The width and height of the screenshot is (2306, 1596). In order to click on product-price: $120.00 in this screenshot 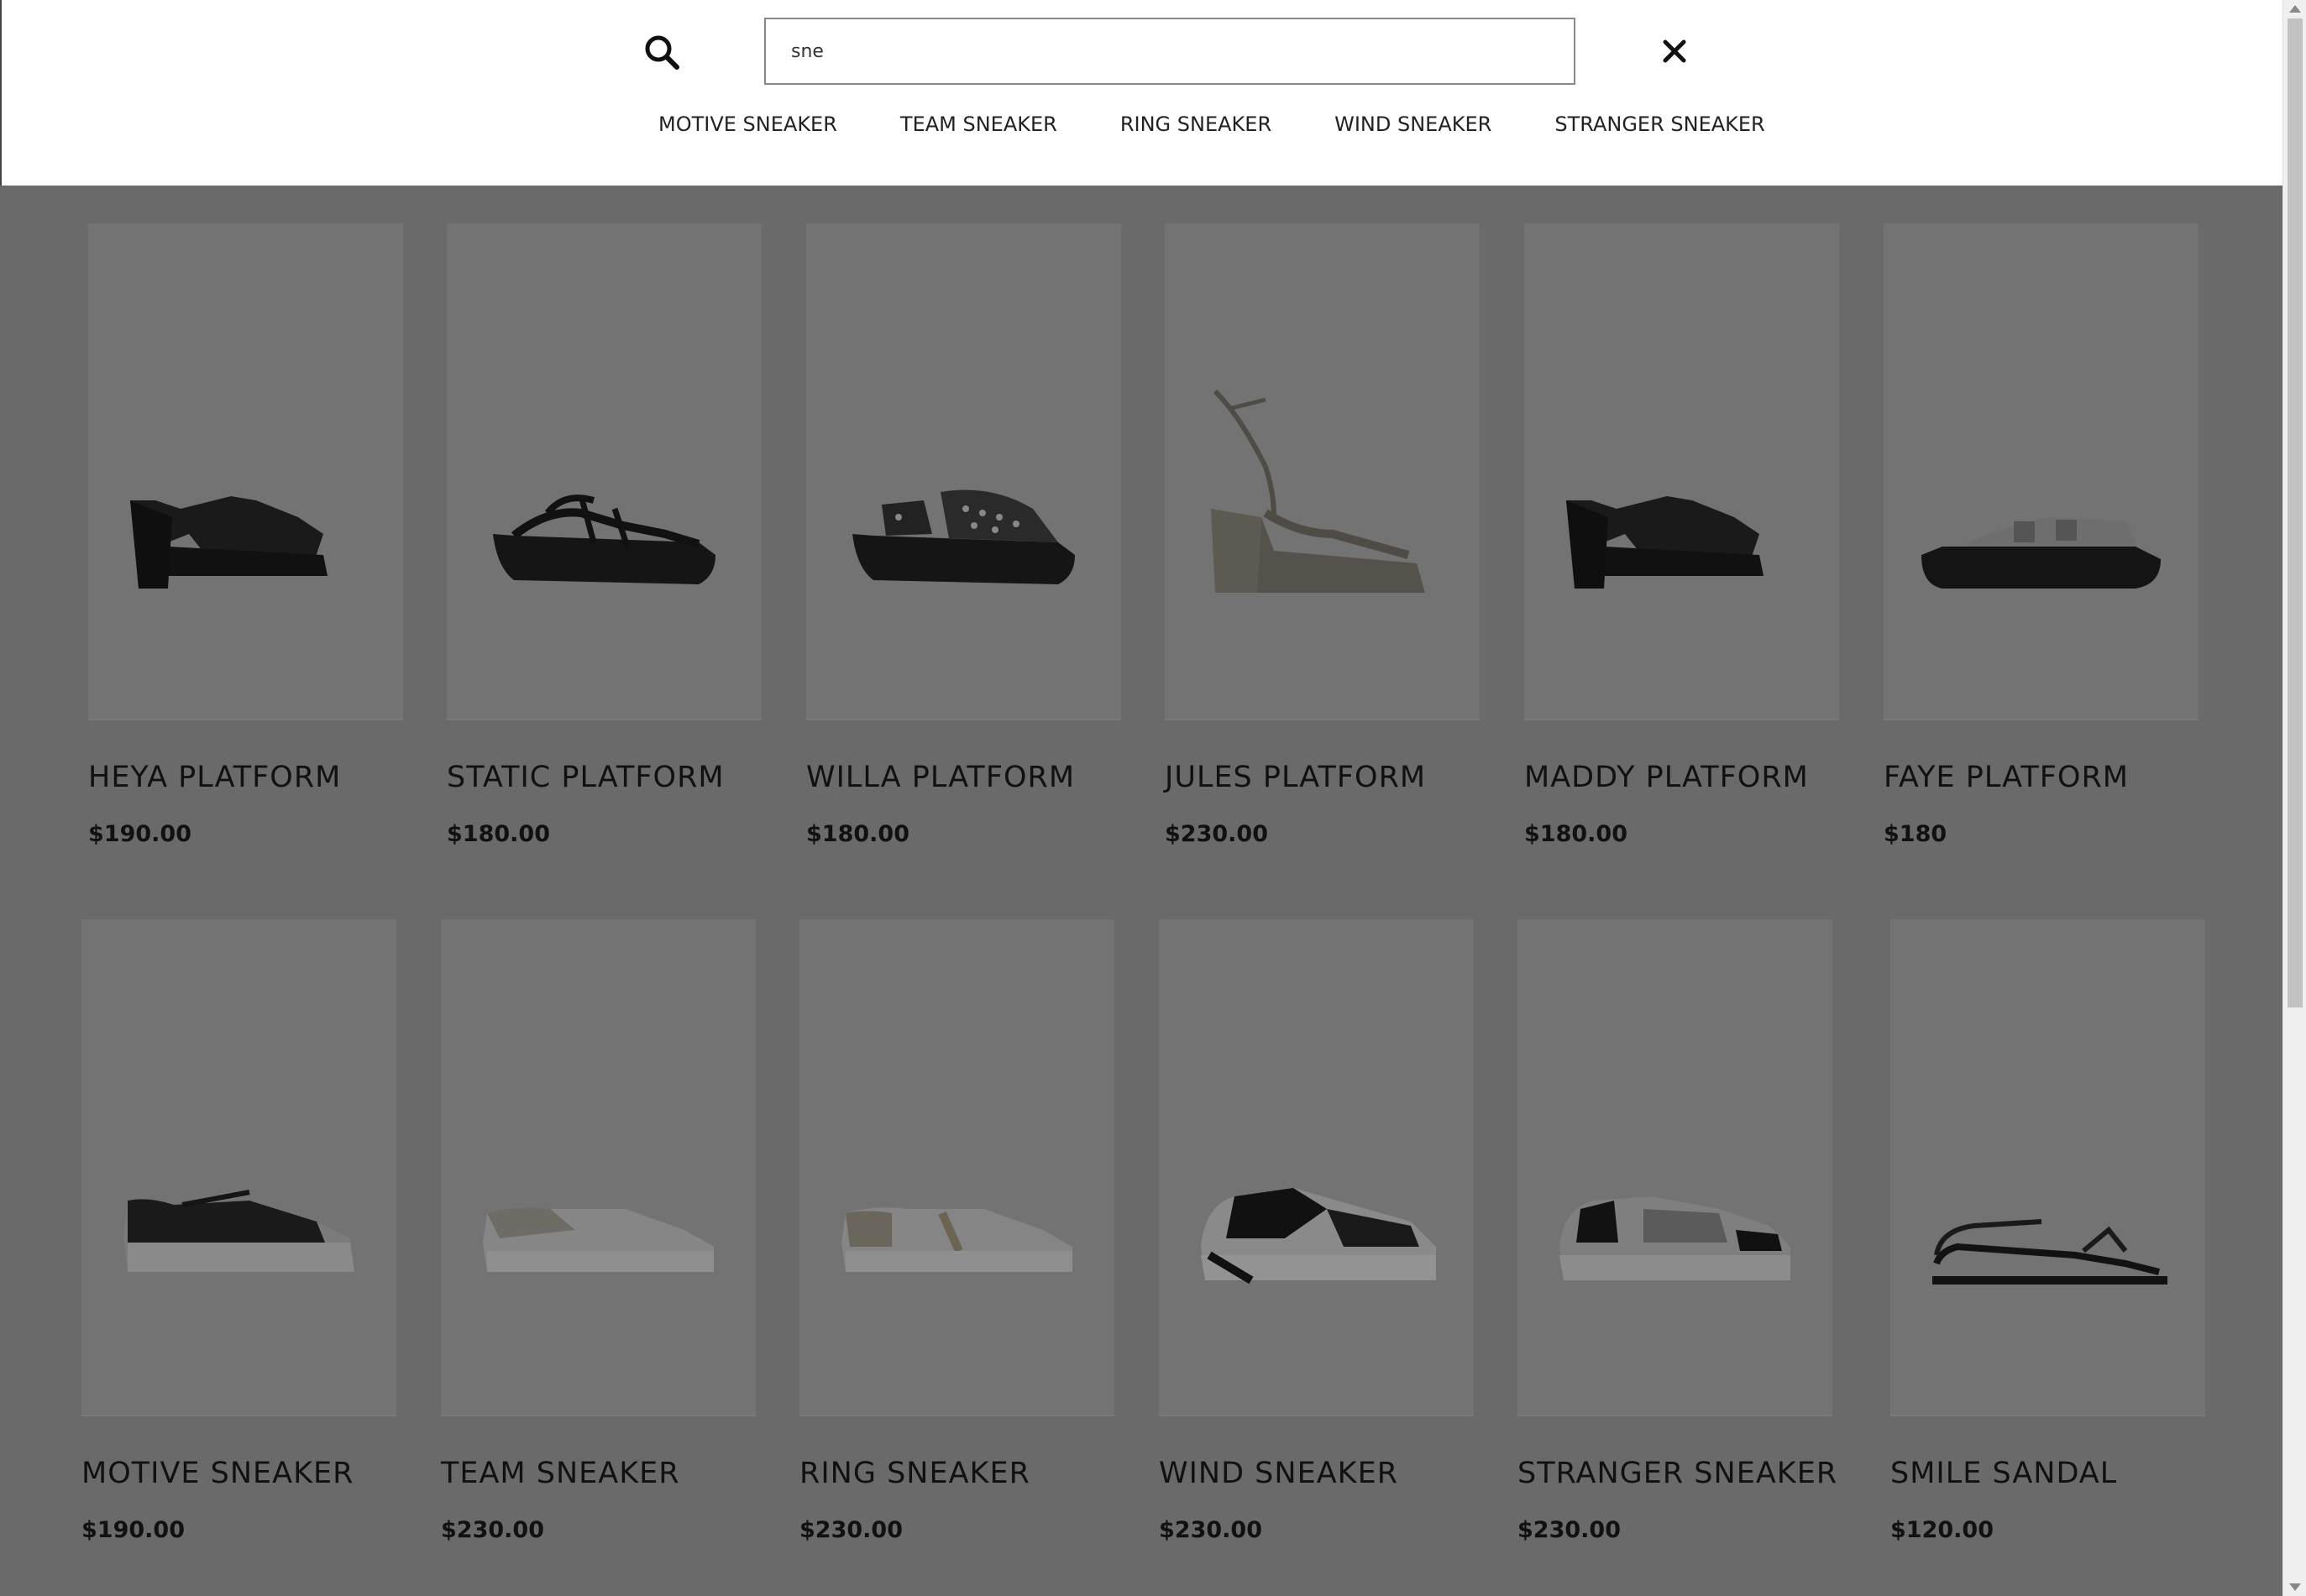, I will do `click(1942, 1530)`.